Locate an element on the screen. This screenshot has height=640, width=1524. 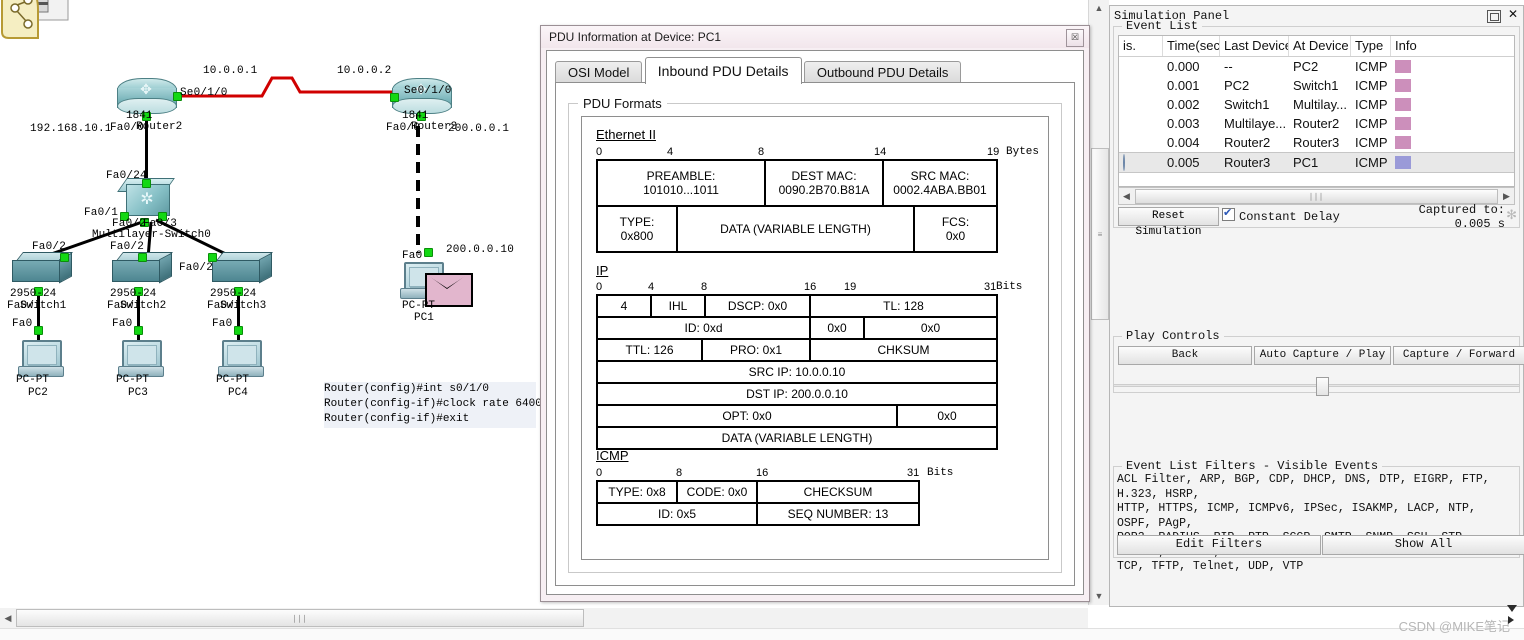
ethernet-ruler: 0 4 8 14 19 is located at coordinates (806, 153).